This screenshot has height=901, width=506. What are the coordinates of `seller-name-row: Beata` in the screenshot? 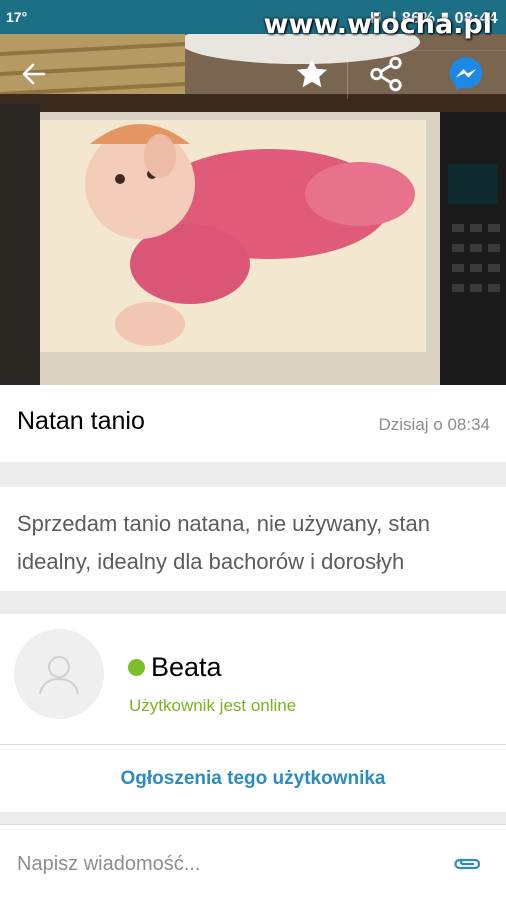 It's located at (175, 667).